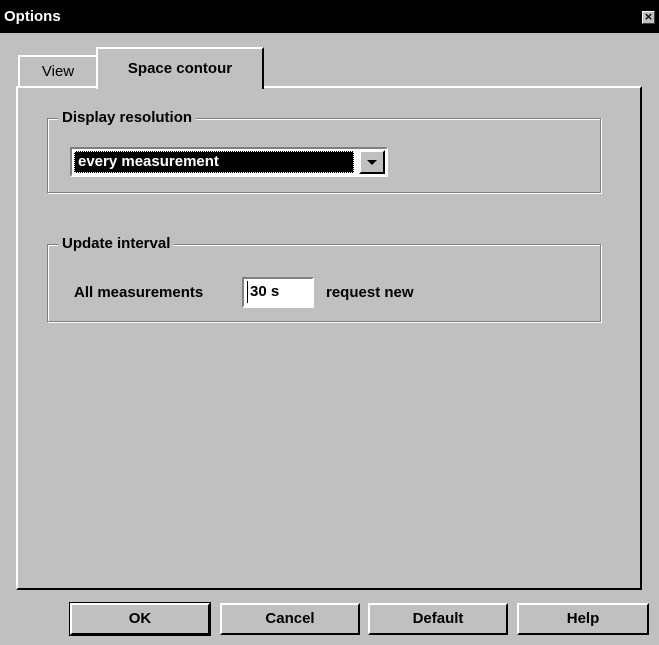  What do you see at coordinates (140, 619) in the screenshot?
I see `ok-button: OK` at bounding box center [140, 619].